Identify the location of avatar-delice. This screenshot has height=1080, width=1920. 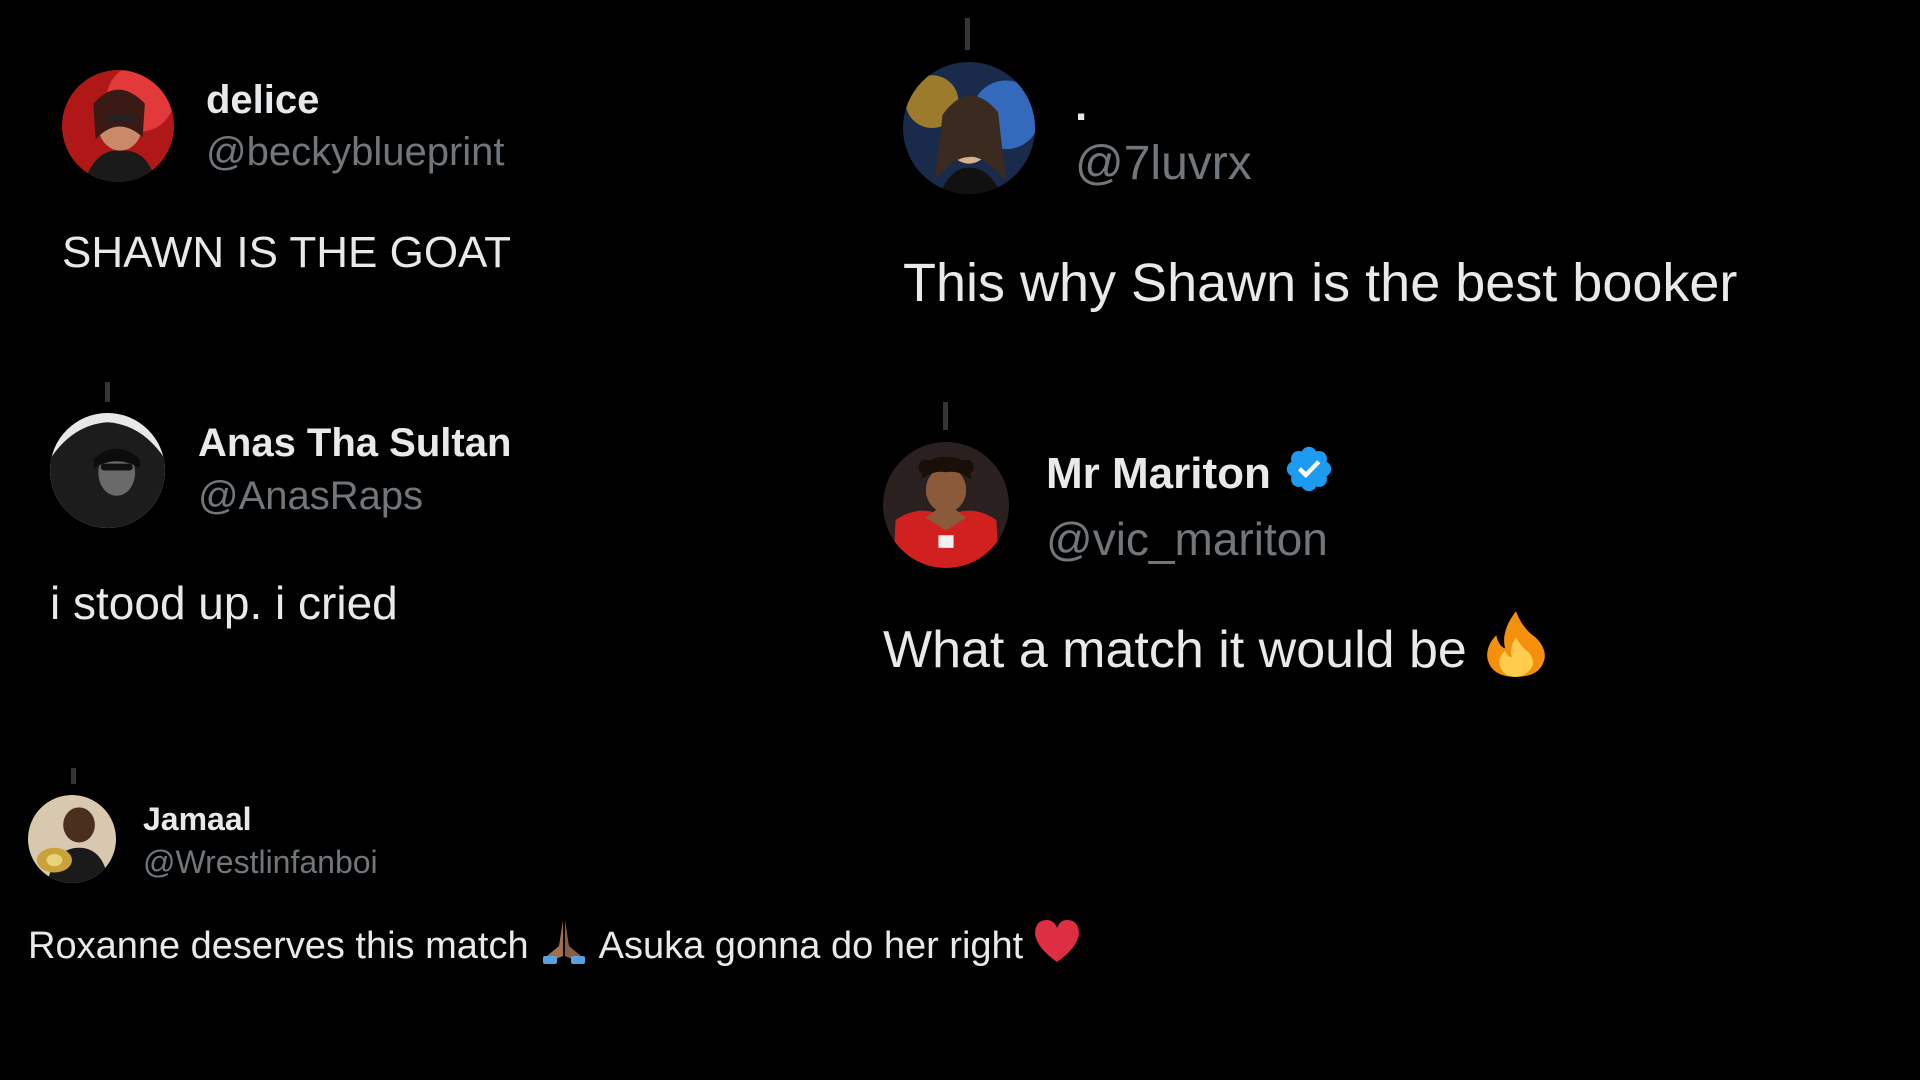
(118, 126).